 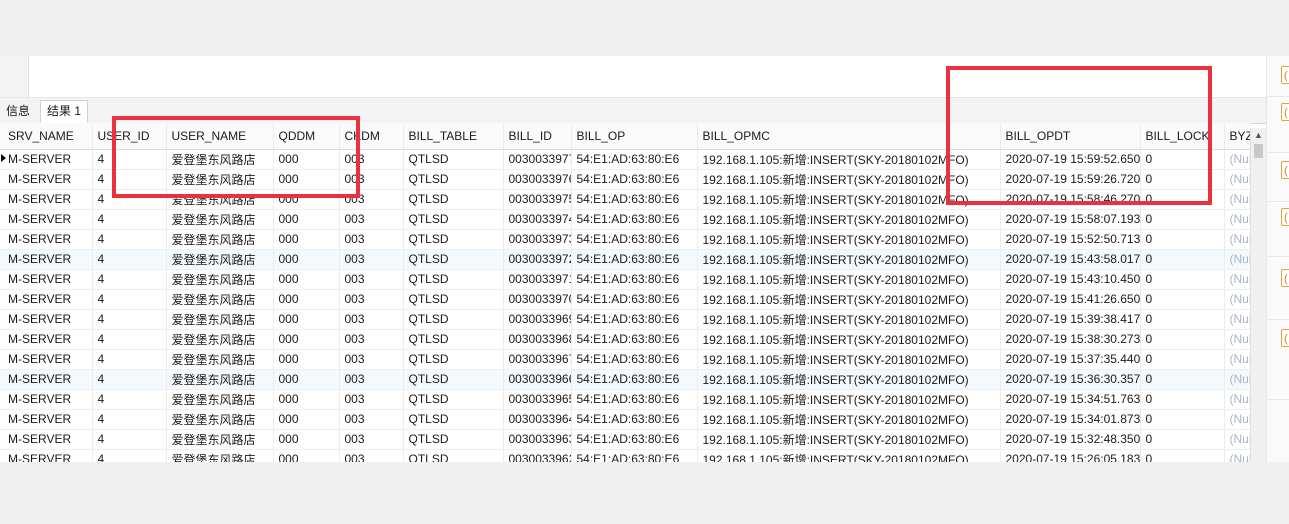 What do you see at coordinates (1258, 151) in the screenshot?
I see `scrollbar-thumb` at bounding box center [1258, 151].